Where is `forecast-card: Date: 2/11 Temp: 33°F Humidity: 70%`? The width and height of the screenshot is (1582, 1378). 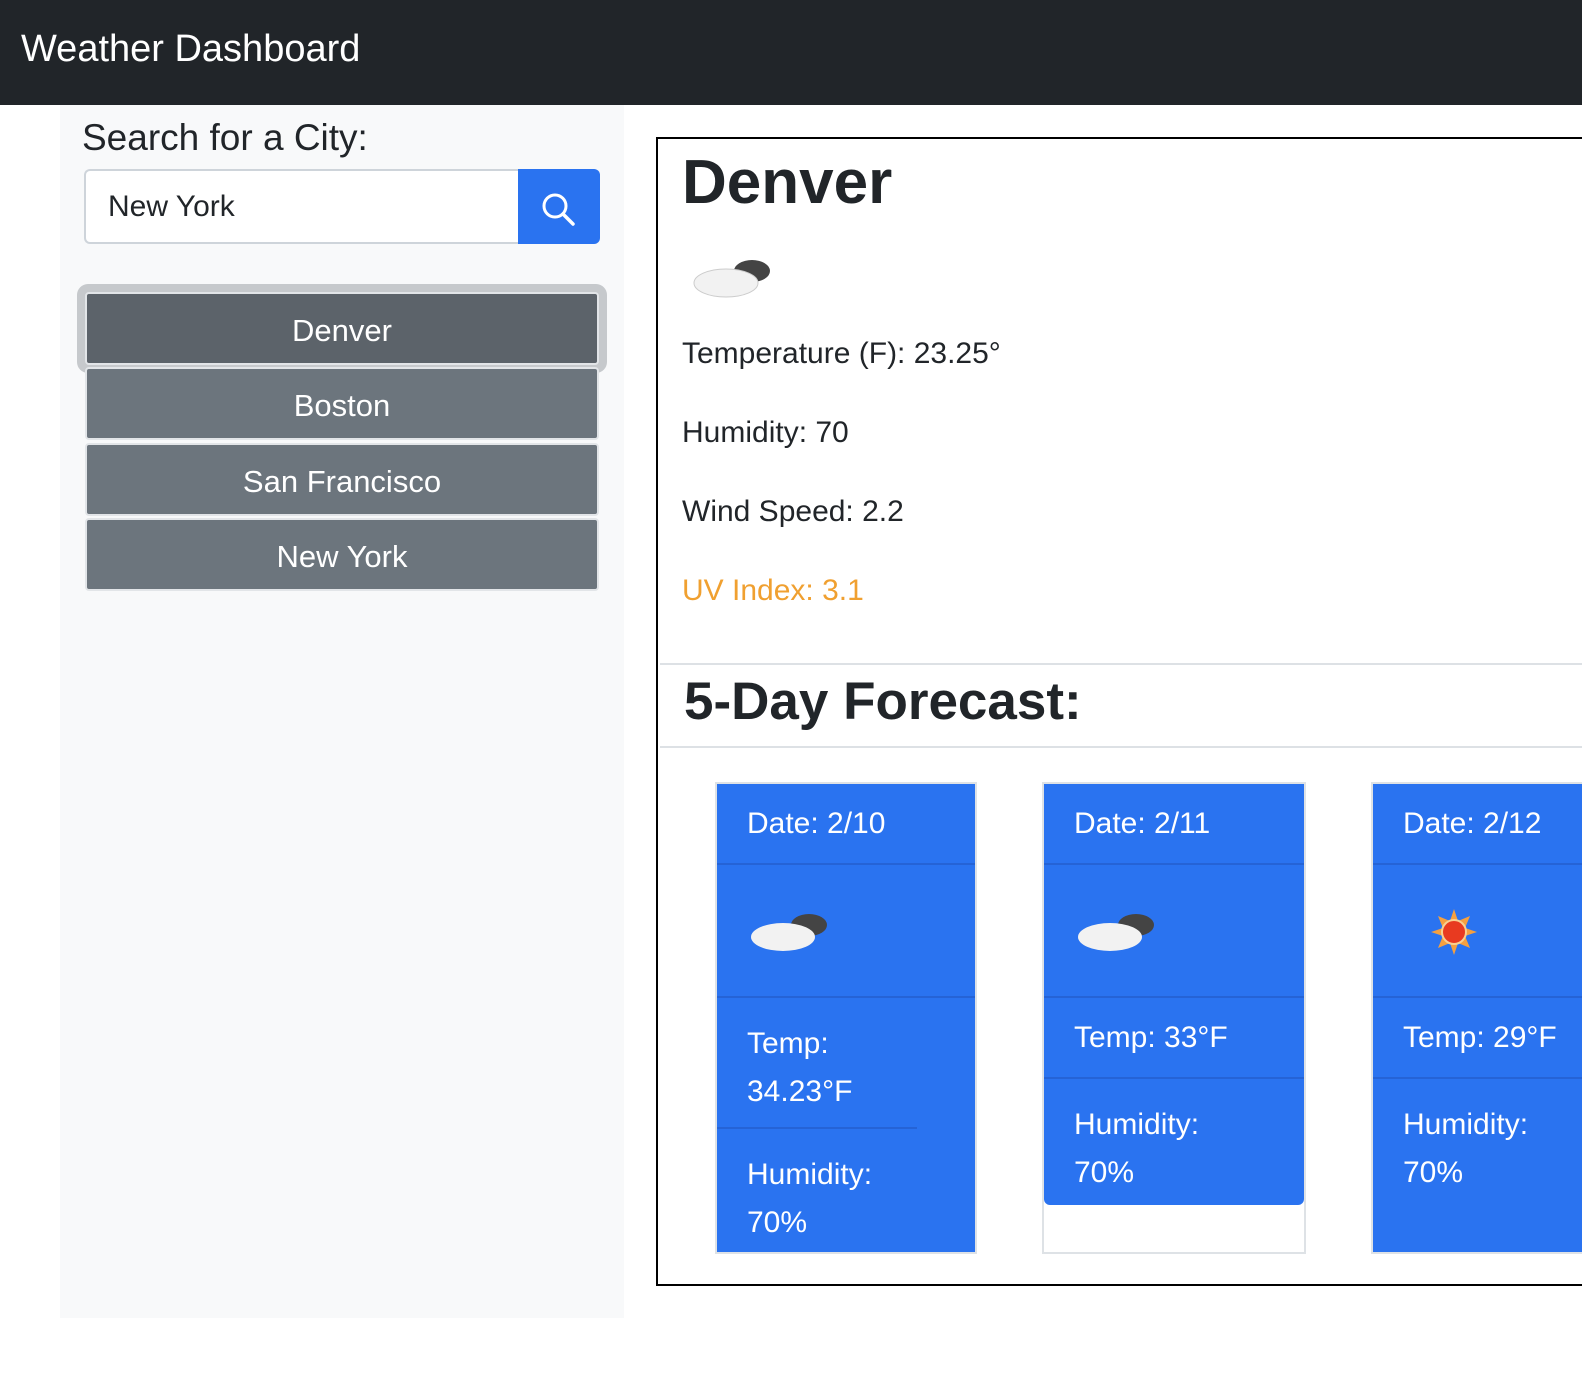
forecast-card: Date: 2/11 Temp: 33°F Humidity: 70% is located at coordinates (1174, 1018).